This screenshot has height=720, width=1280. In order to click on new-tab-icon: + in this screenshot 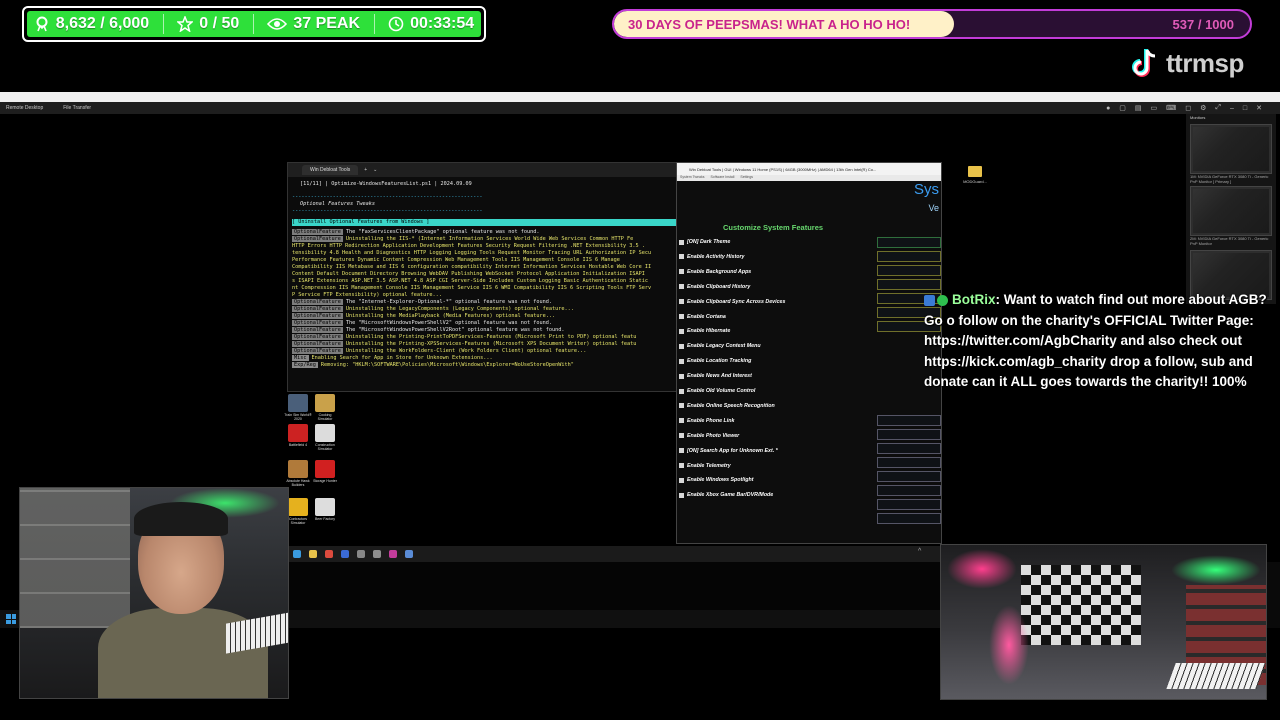, I will do `click(365, 170)`.